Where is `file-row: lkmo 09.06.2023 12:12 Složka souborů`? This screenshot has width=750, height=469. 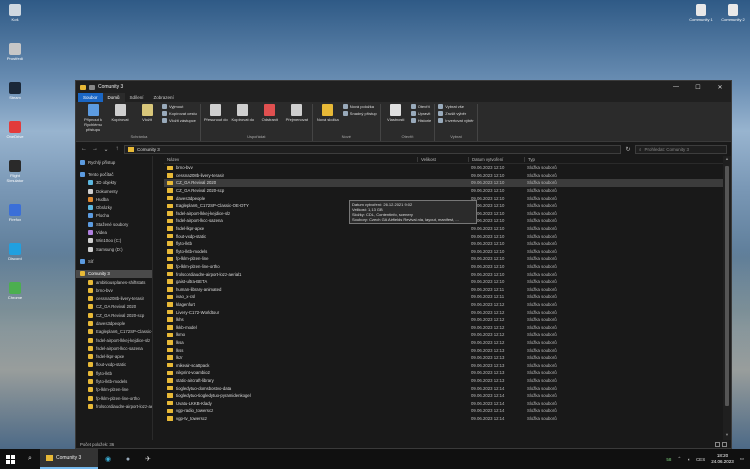 file-row: lkmo 09.06.2023 12:12 Složka souborů is located at coordinates (447, 335).